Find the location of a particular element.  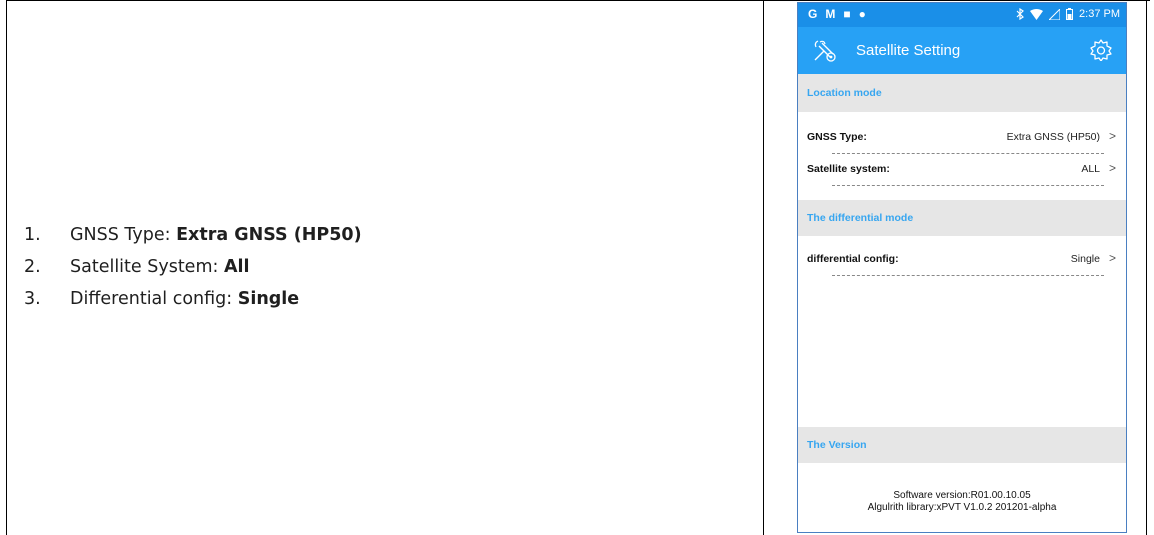

list-item: 3. Differential config: Single is located at coordinates (374, 299).